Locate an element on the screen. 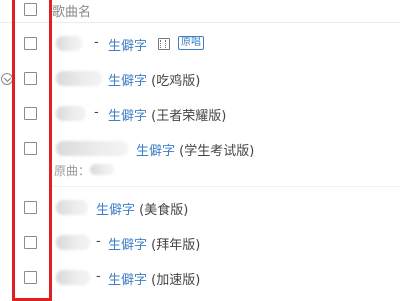 This screenshot has width=400, height=301. song-title-link: 生僻字 (加速版) is located at coordinates (154, 278).